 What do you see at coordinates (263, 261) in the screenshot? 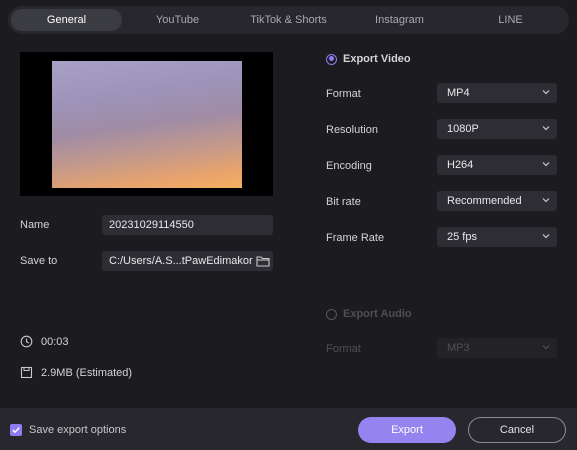
I see `folder-icon` at bounding box center [263, 261].